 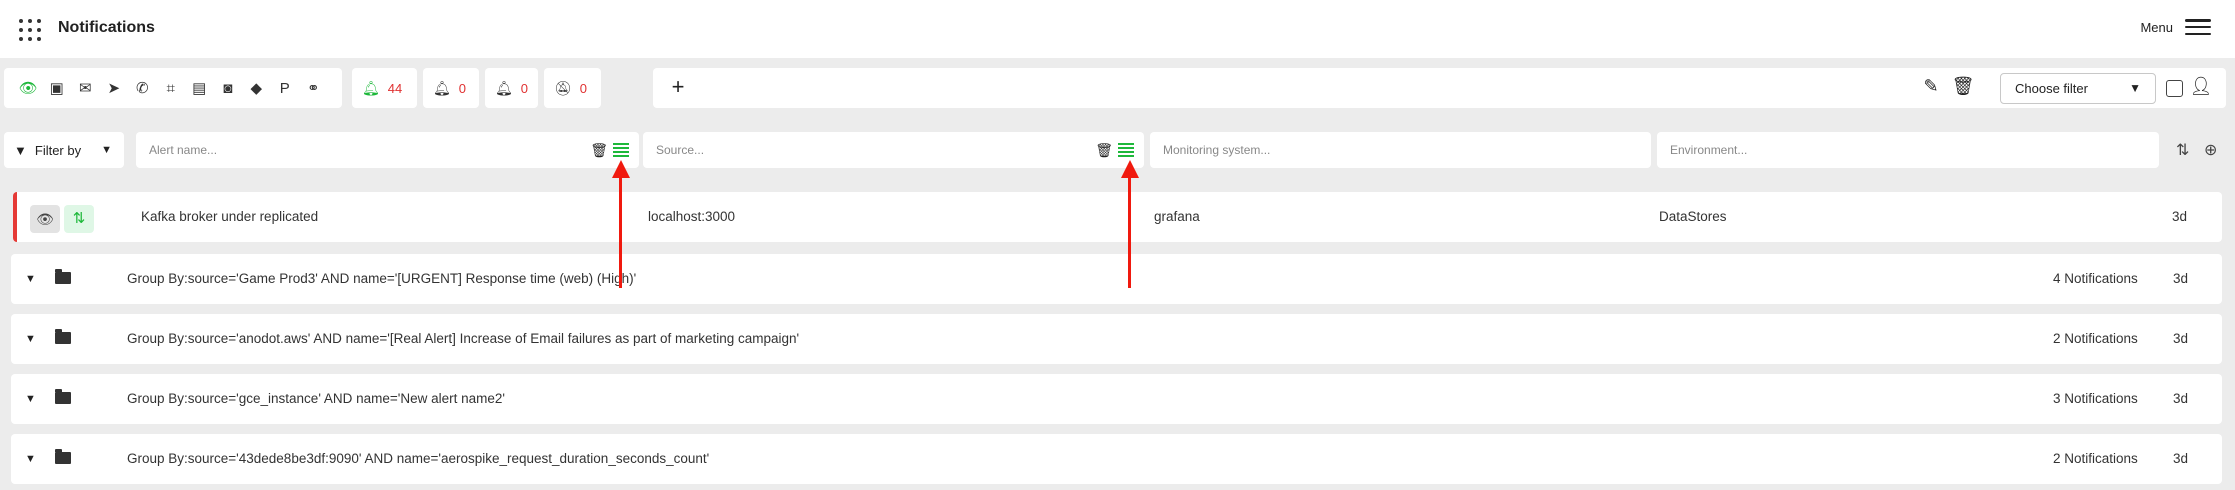 I want to click on edit-filter-icon: ✎, so click(x=1931, y=88).